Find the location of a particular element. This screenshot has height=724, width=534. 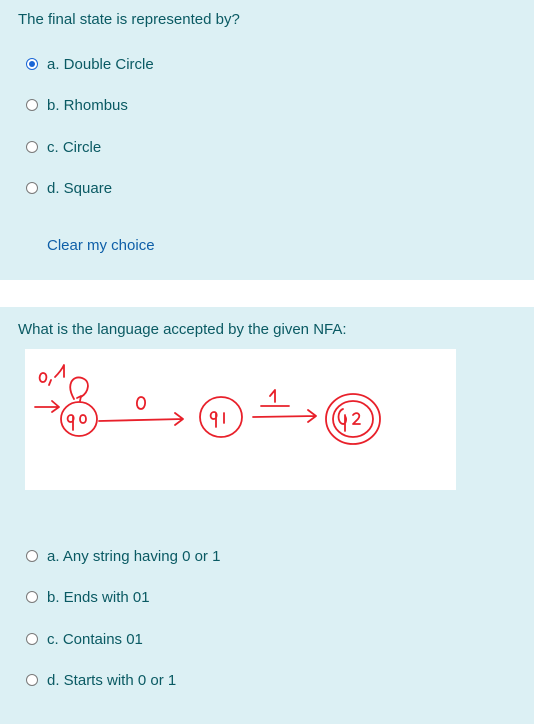

clear-choice-link: Clear my choice is located at coordinates (101, 245).